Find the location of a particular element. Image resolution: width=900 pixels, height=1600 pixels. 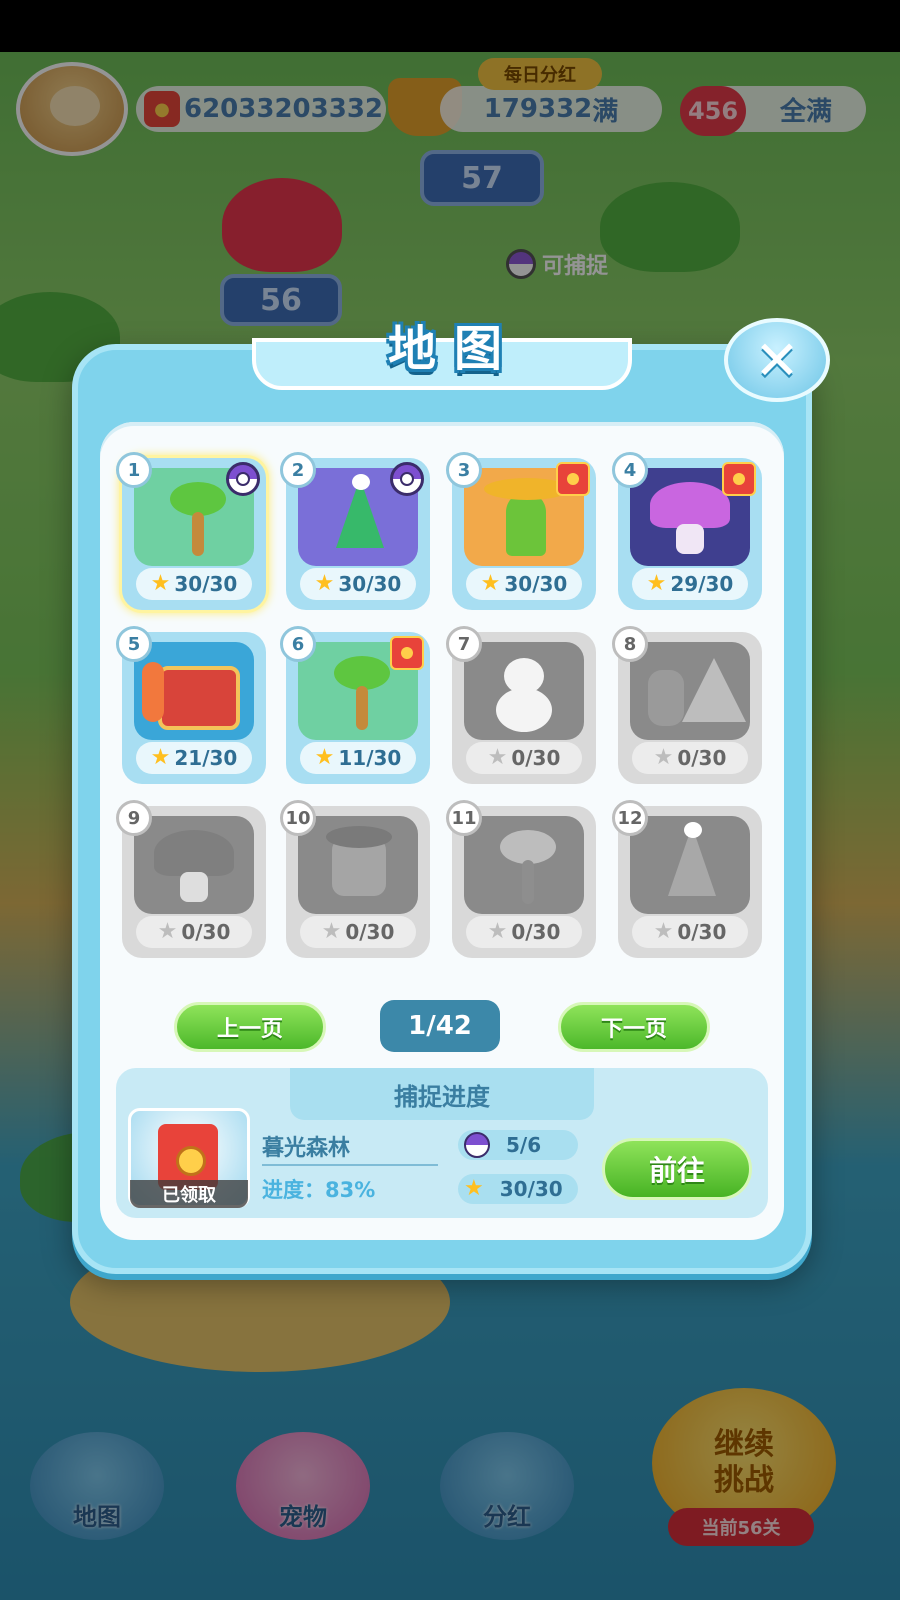

map-number: 2 is located at coordinates (298, 470).